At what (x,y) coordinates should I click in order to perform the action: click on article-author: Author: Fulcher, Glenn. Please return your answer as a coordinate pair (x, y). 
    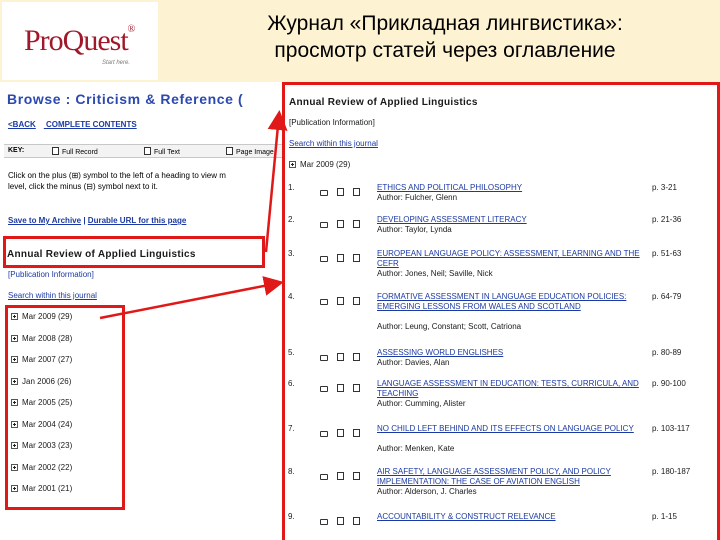
    Looking at the image, I should click on (417, 197).